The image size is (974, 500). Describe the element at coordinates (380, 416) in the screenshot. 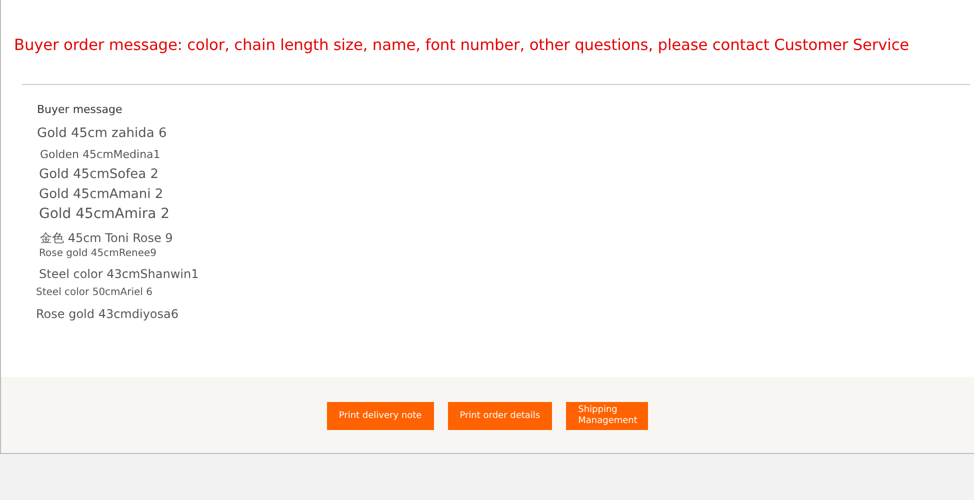

I see `action-button: Print delivery note` at that location.